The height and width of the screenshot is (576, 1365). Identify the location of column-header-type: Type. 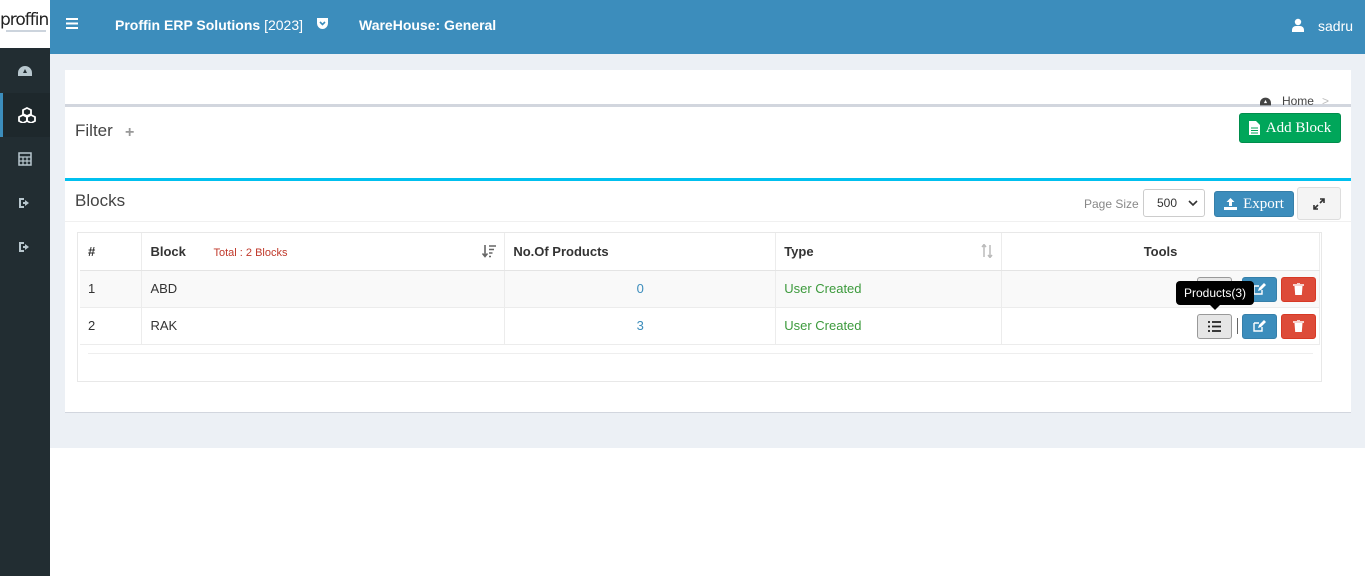
(889, 252).